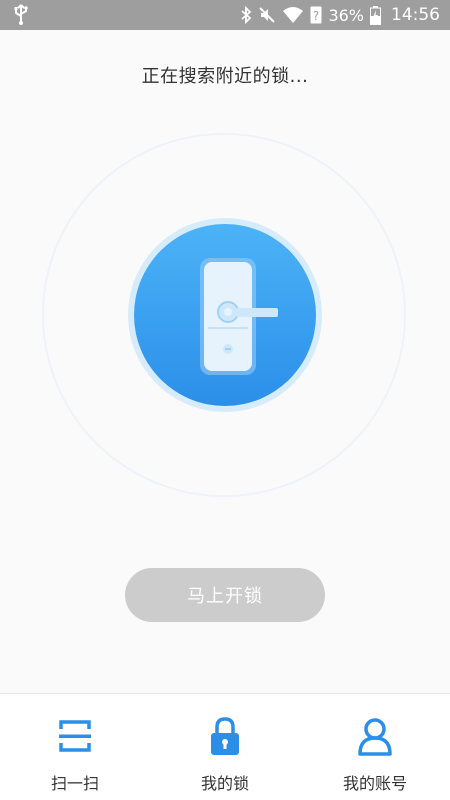  I want to click on mute-icon, so click(267, 15).